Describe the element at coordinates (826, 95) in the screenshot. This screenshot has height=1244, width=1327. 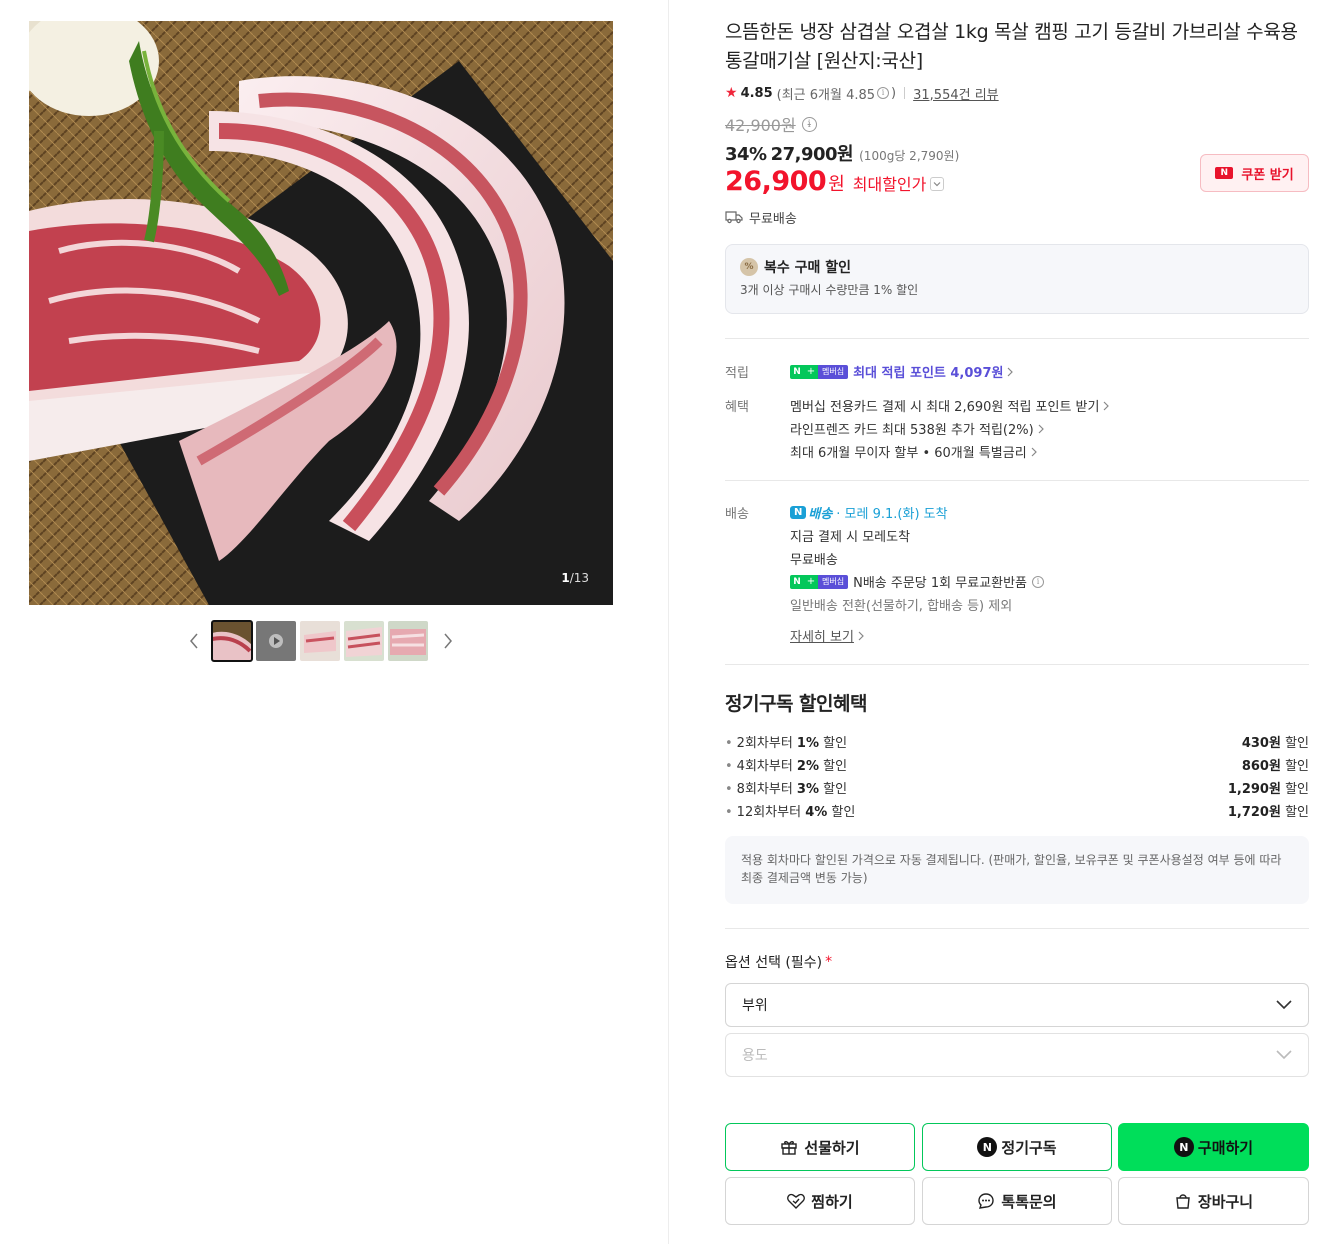
I see `rating-recent: (최근 6개월 4.85` at that location.